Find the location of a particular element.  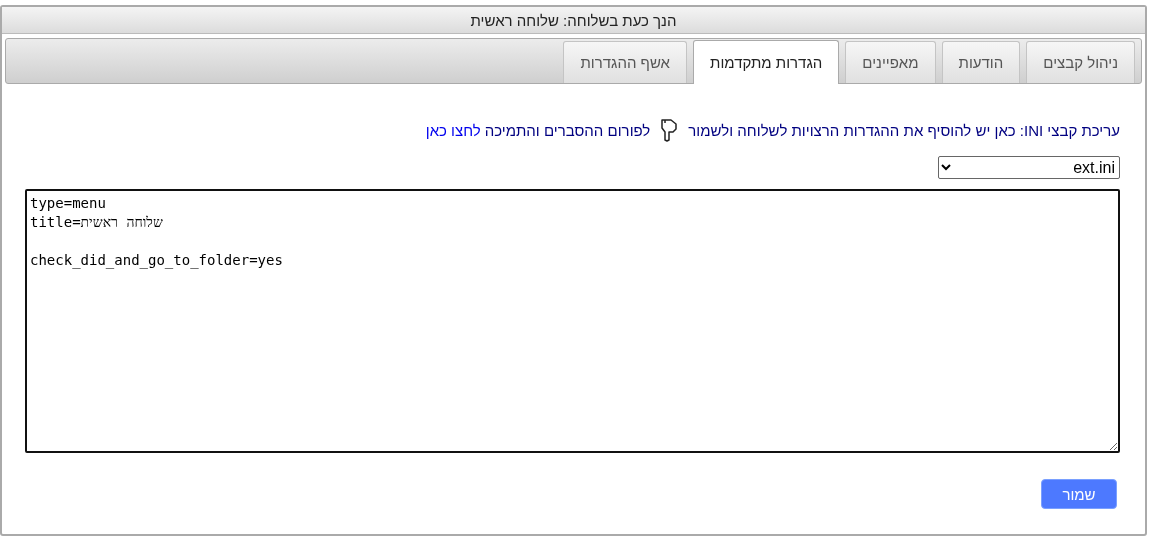

tab: מאפיינים is located at coordinates (890, 62).